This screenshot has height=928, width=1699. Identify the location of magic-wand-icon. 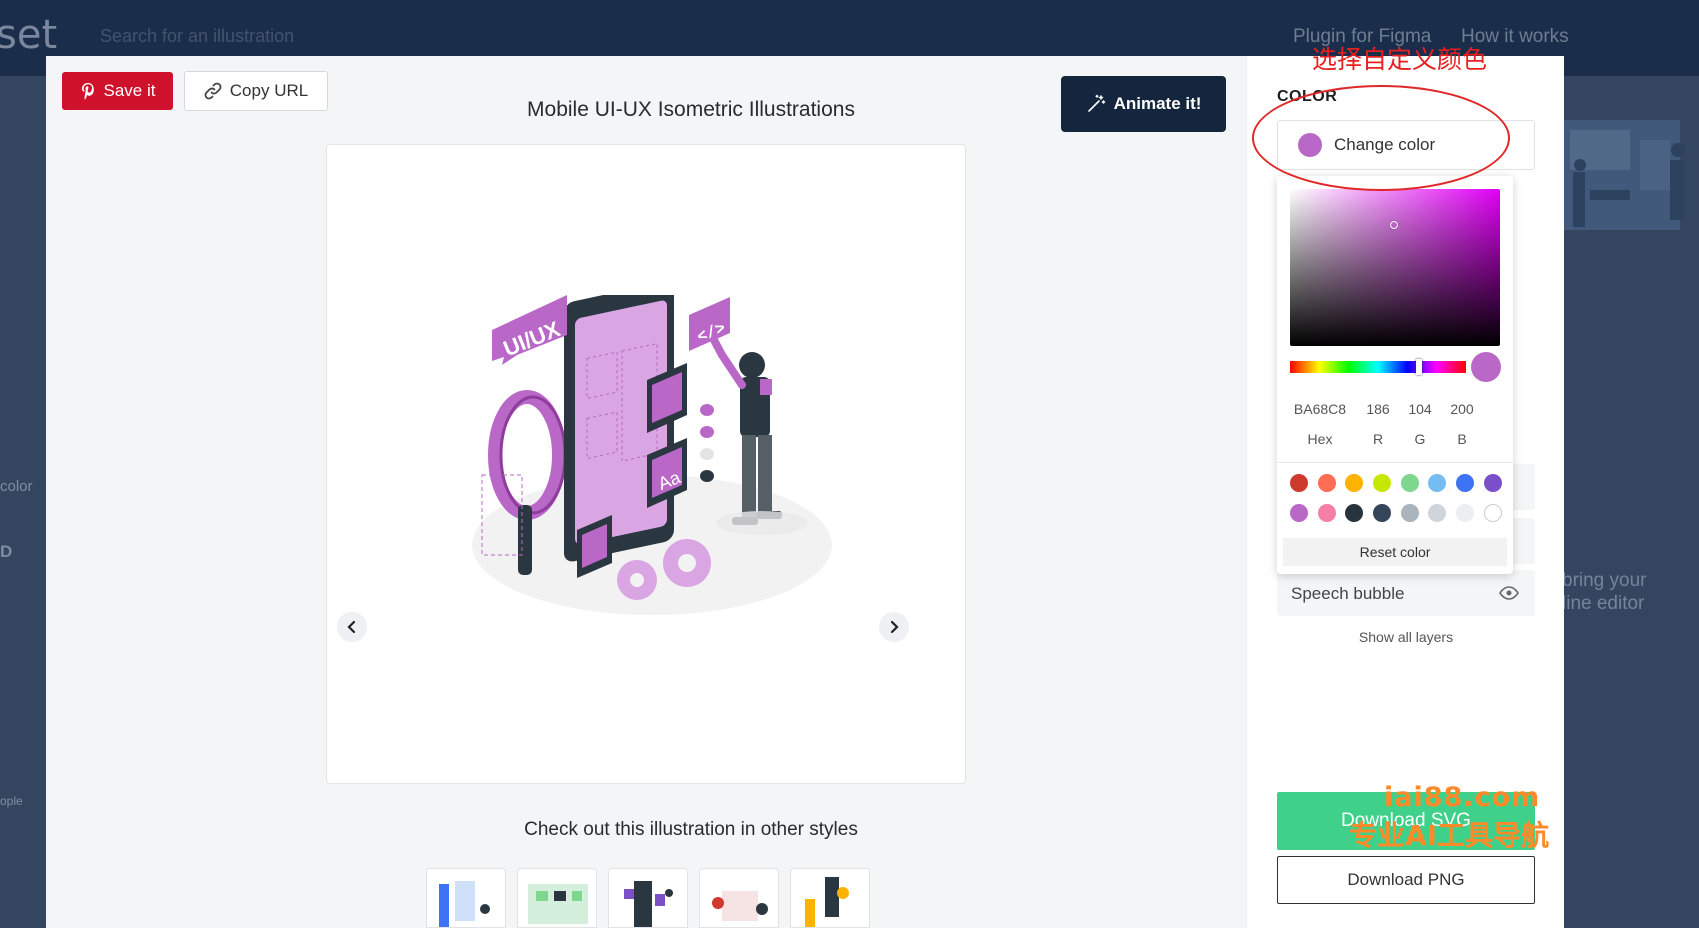
(1096, 103).